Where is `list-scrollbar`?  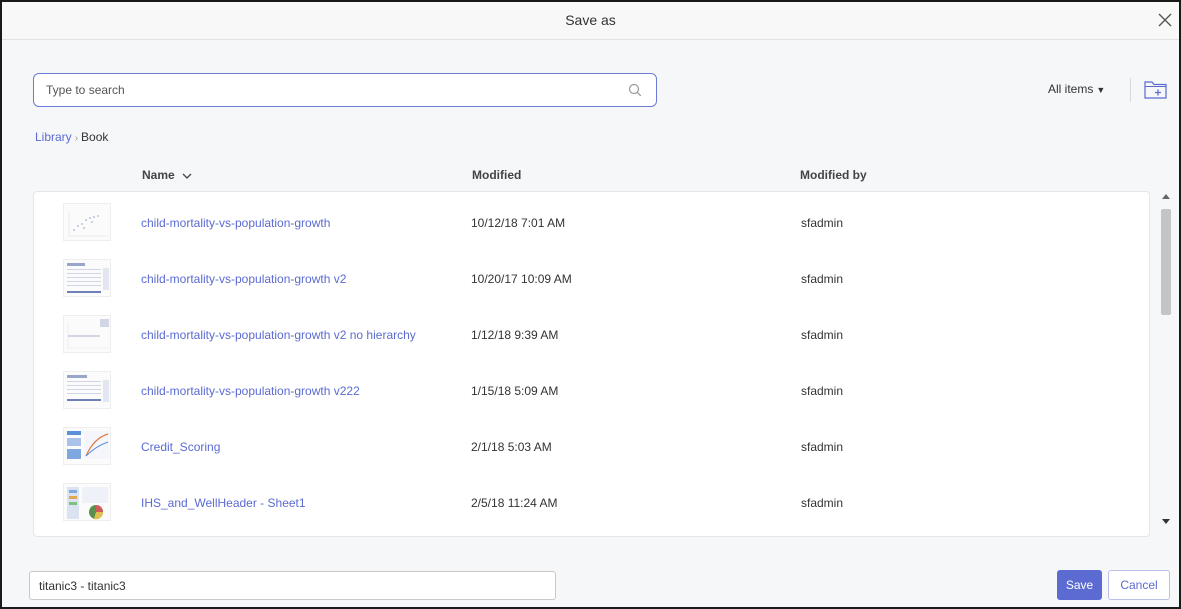 list-scrollbar is located at coordinates (1166, 364).